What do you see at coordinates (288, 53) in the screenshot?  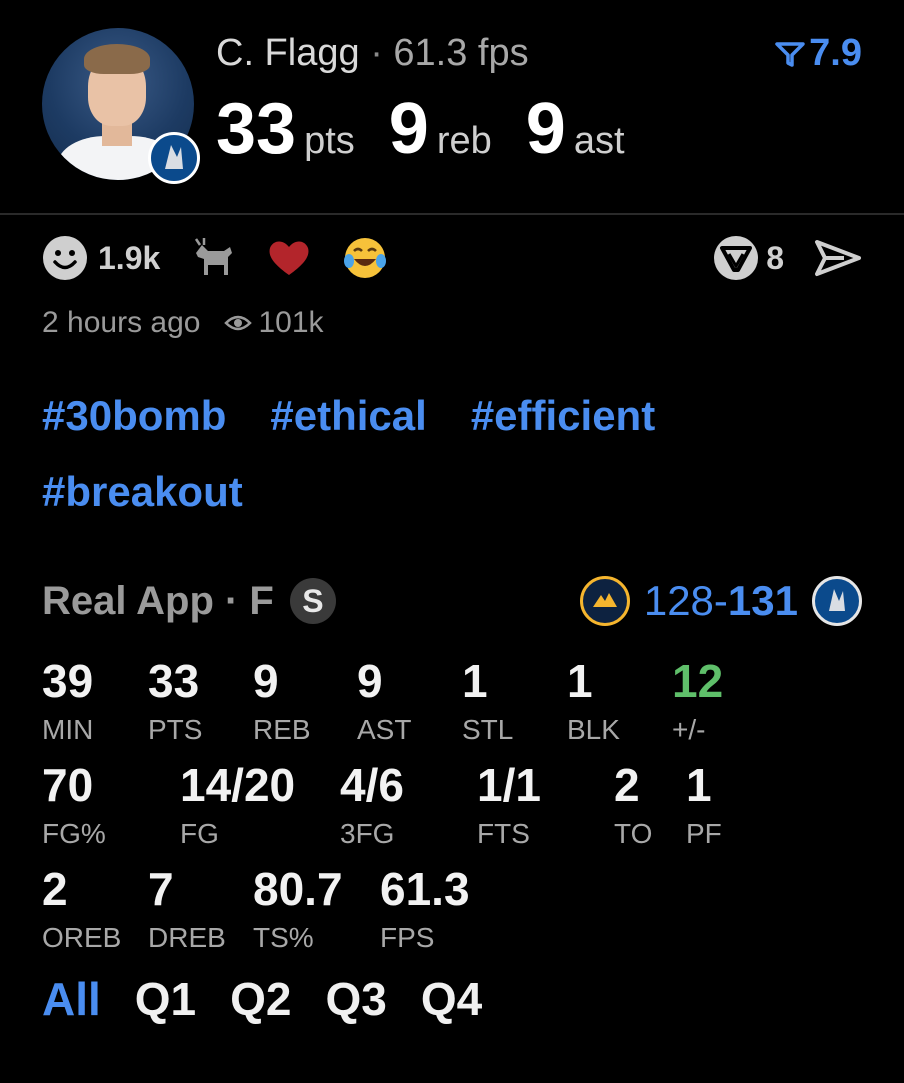 I see `player-name: C. Flagg` at bounding box center [288, 53].